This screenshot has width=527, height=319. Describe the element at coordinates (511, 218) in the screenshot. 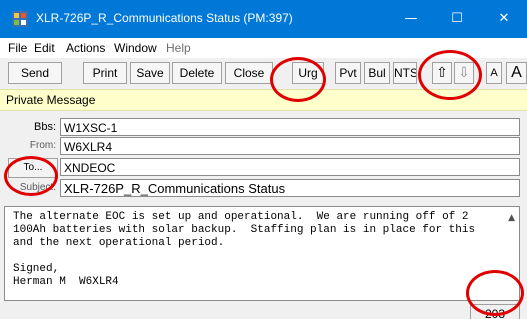

I see `scroll-up-icon: ▲` at that location.